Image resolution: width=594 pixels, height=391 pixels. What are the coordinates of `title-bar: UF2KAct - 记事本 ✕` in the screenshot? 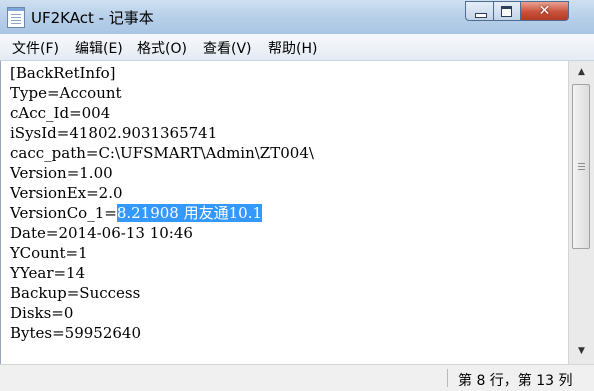 It's located at (297, 17).